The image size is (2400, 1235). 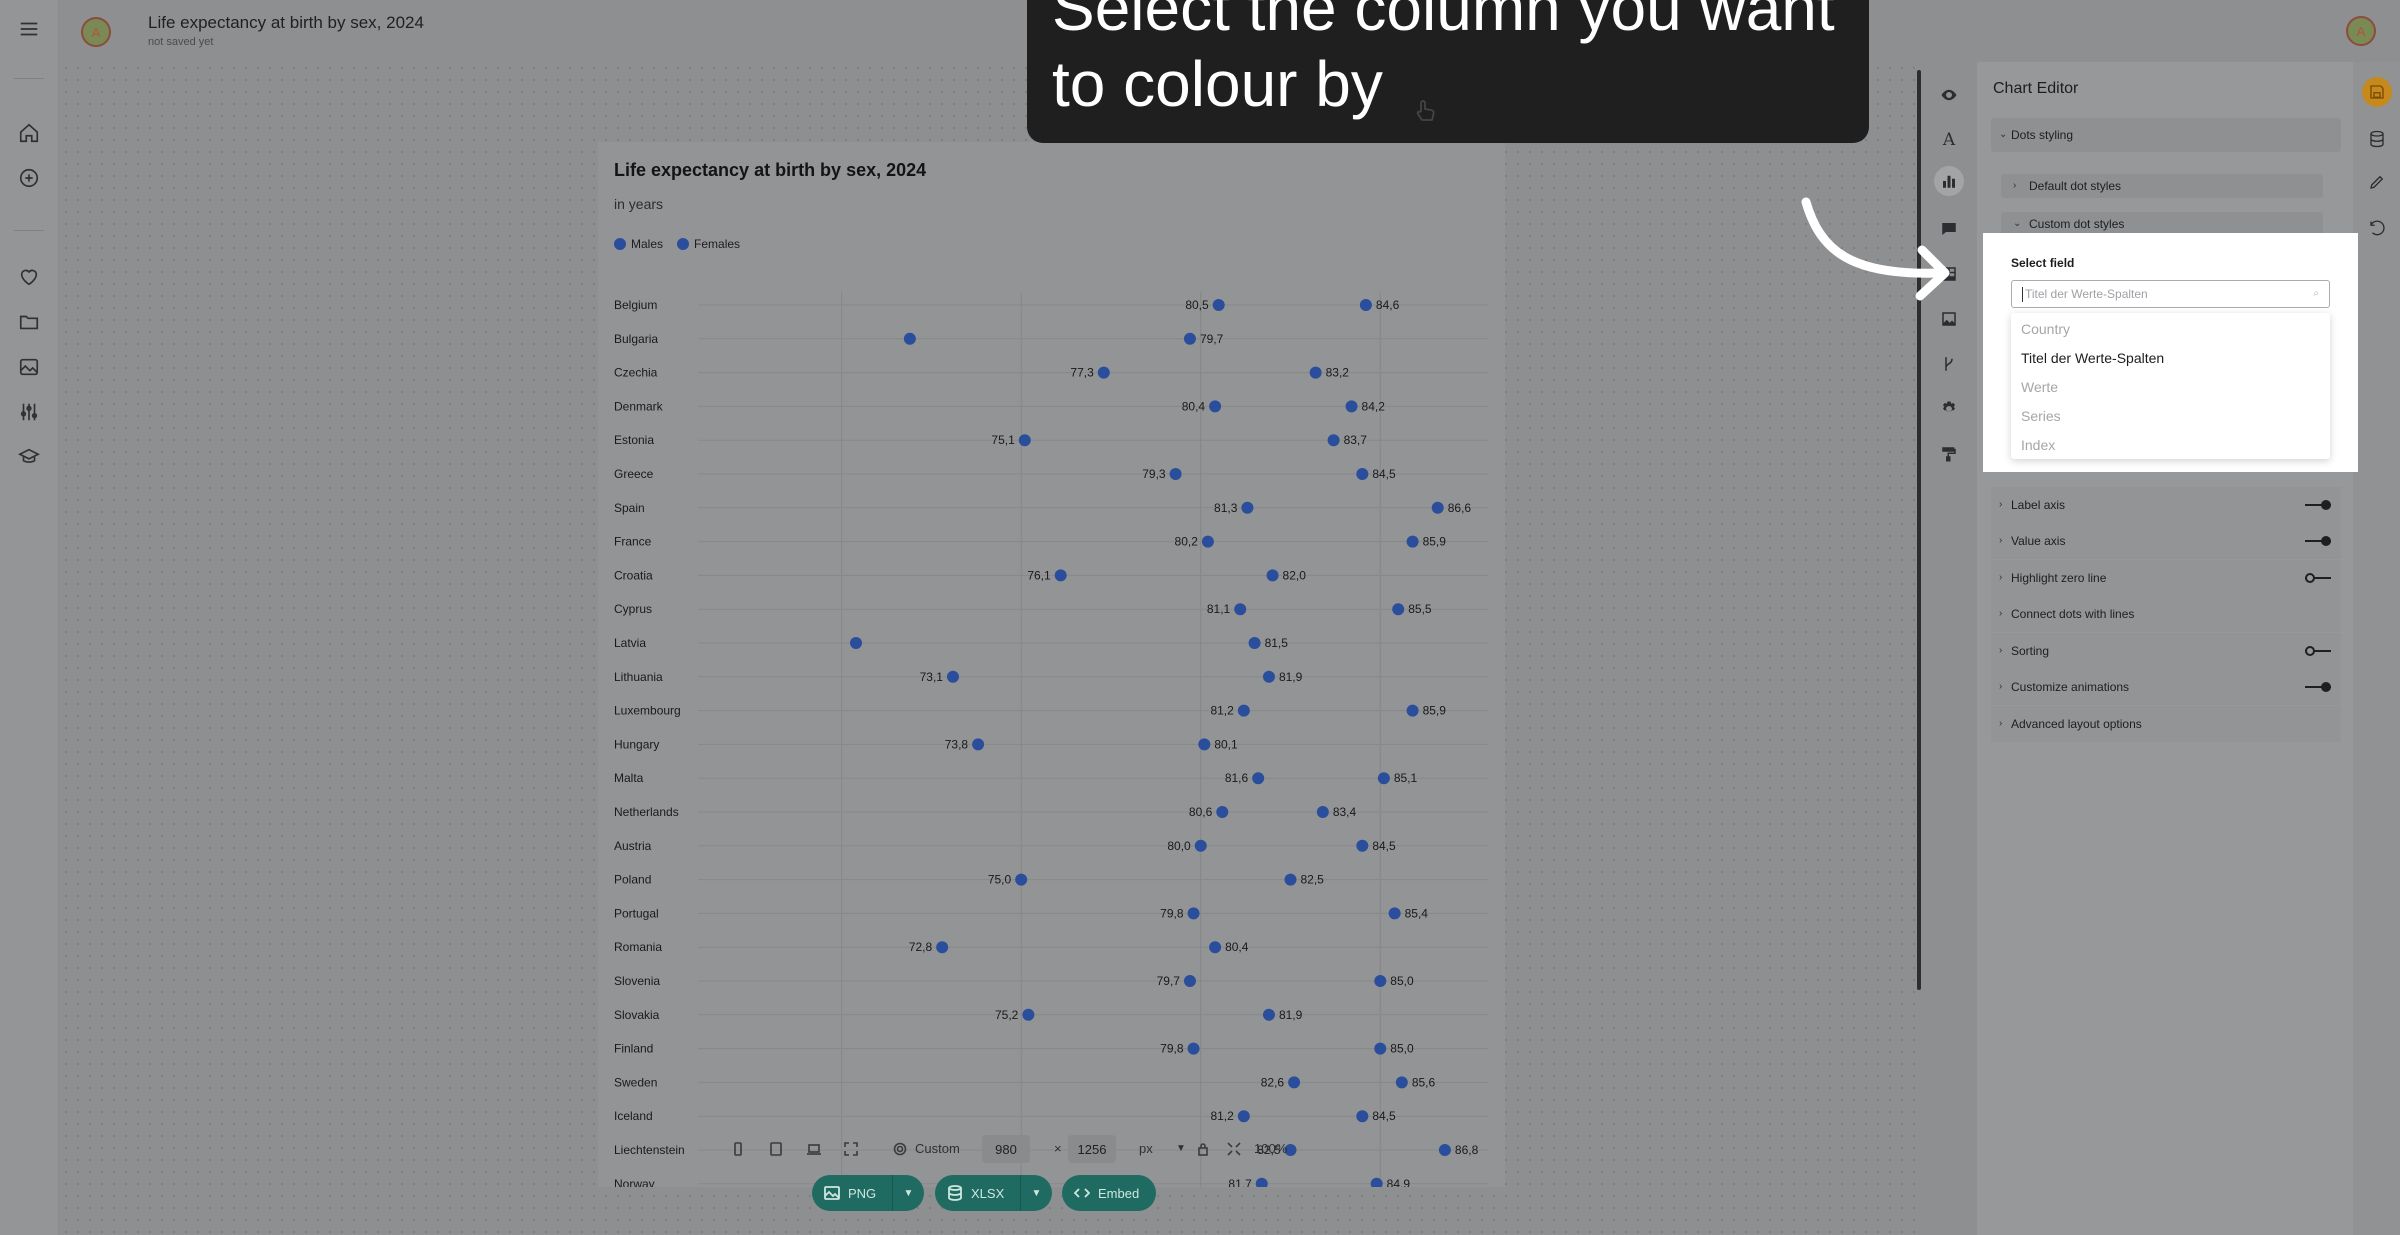 What do you see at coordinates (633, 542) in the screenshot?
I see `category-label: France` at bounding box center [633, 542].